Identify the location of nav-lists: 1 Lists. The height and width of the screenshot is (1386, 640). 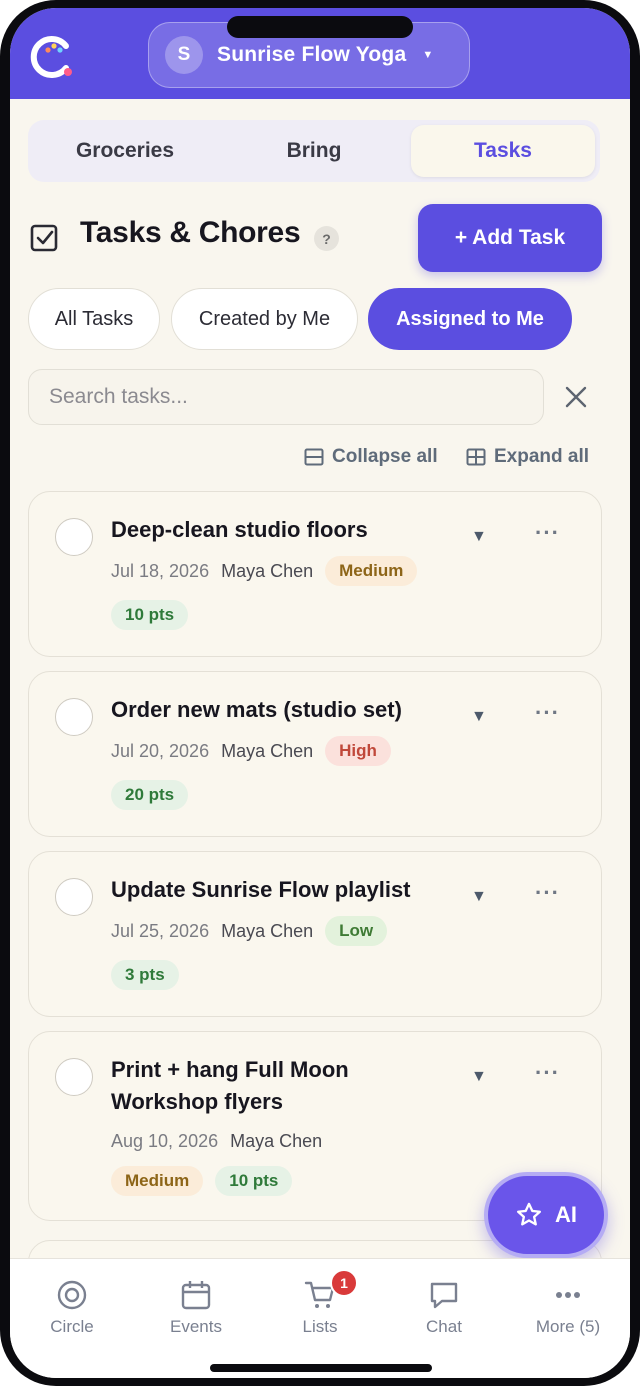
(320, 1303).